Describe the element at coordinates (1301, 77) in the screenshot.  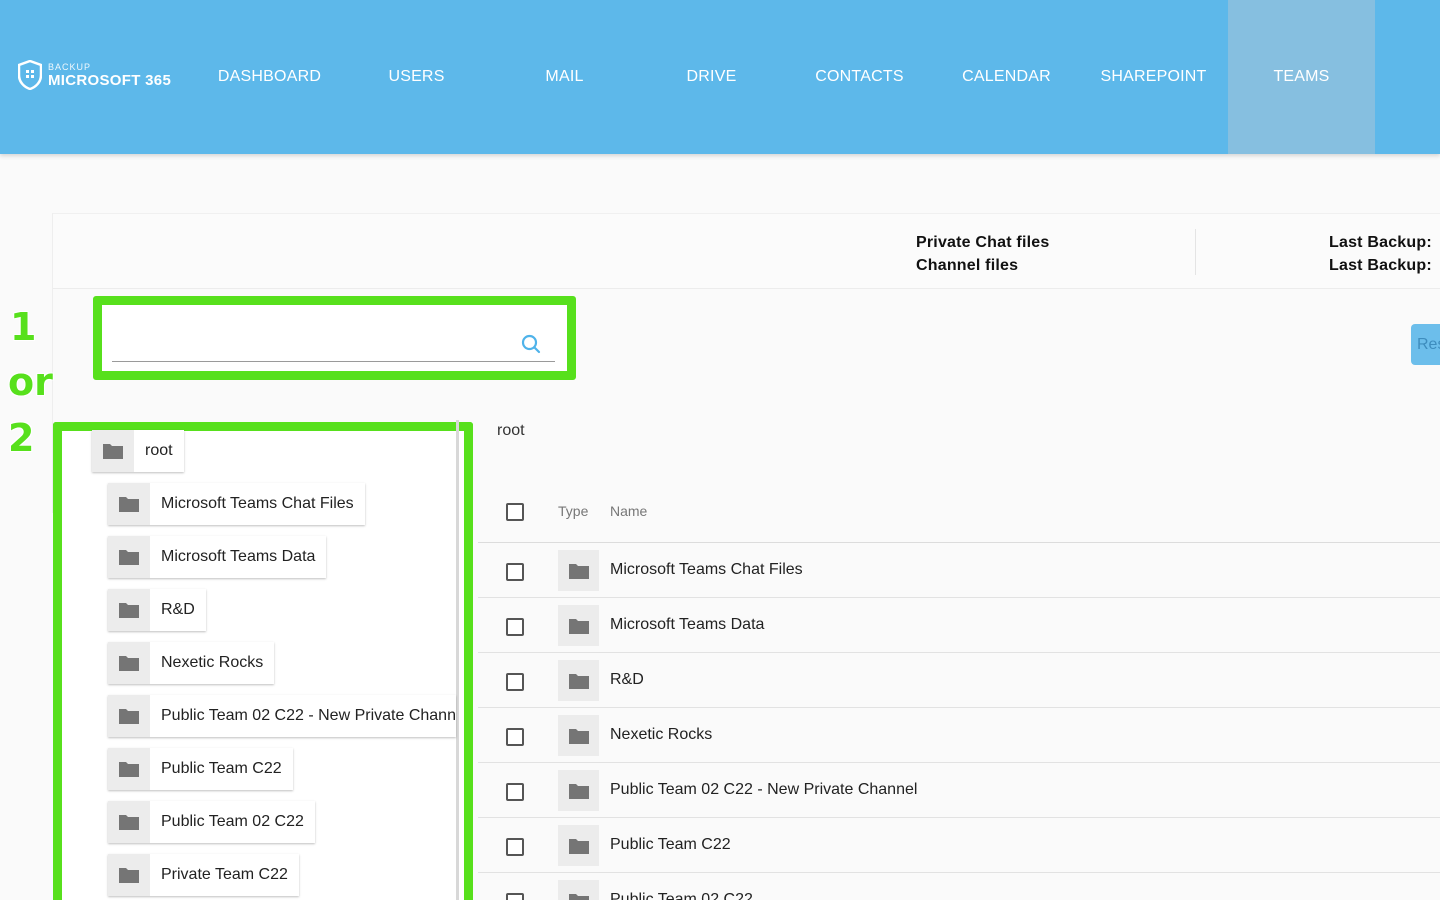
I see `nav-teams: TEAMS` at that location.